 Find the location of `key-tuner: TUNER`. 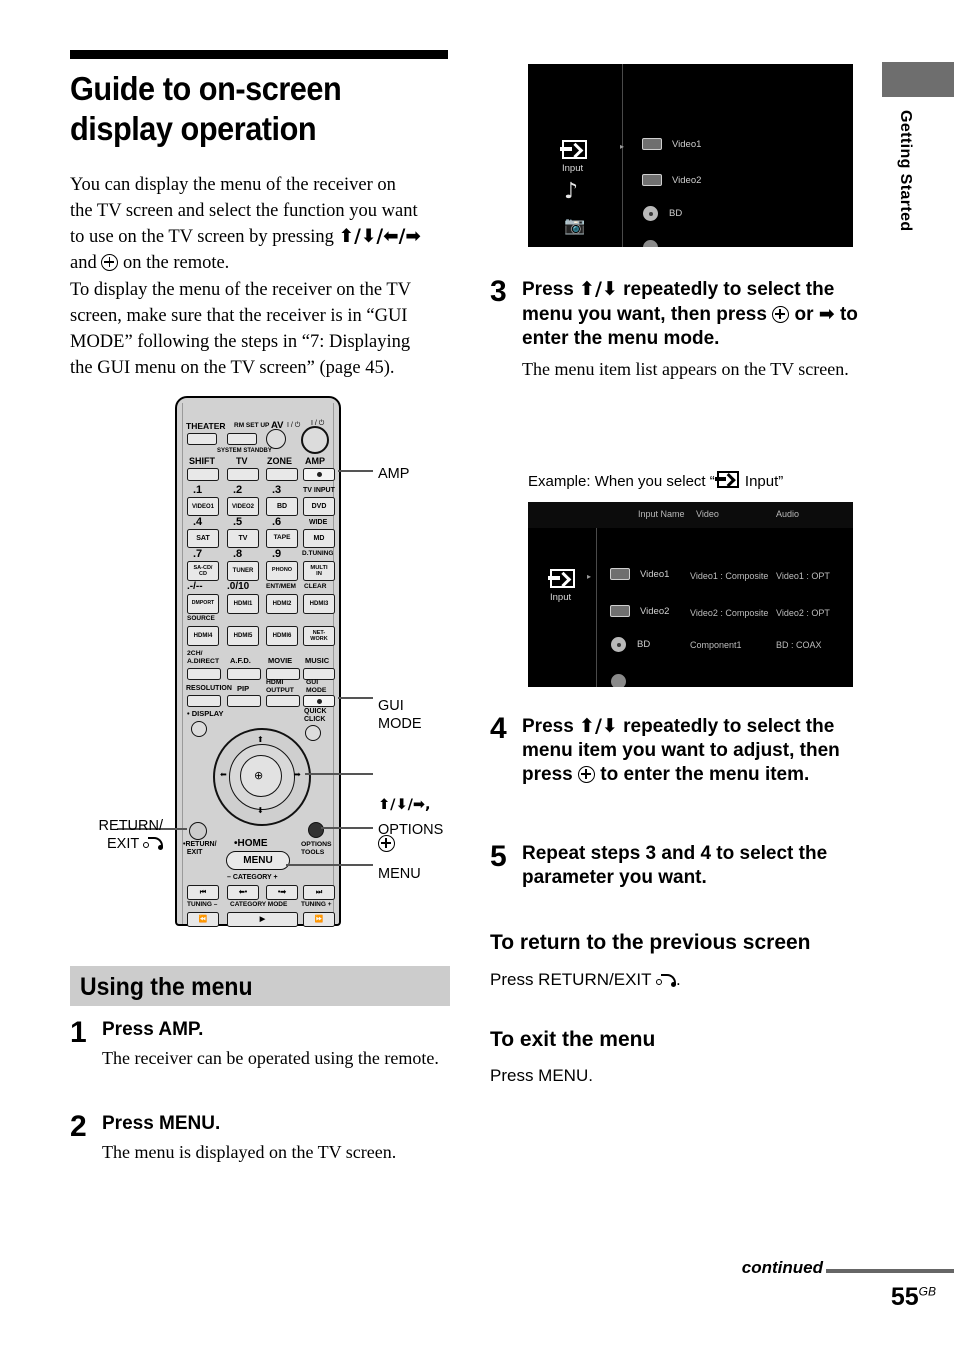

key-tuner: TUNER is located at coordinates (243, 571).